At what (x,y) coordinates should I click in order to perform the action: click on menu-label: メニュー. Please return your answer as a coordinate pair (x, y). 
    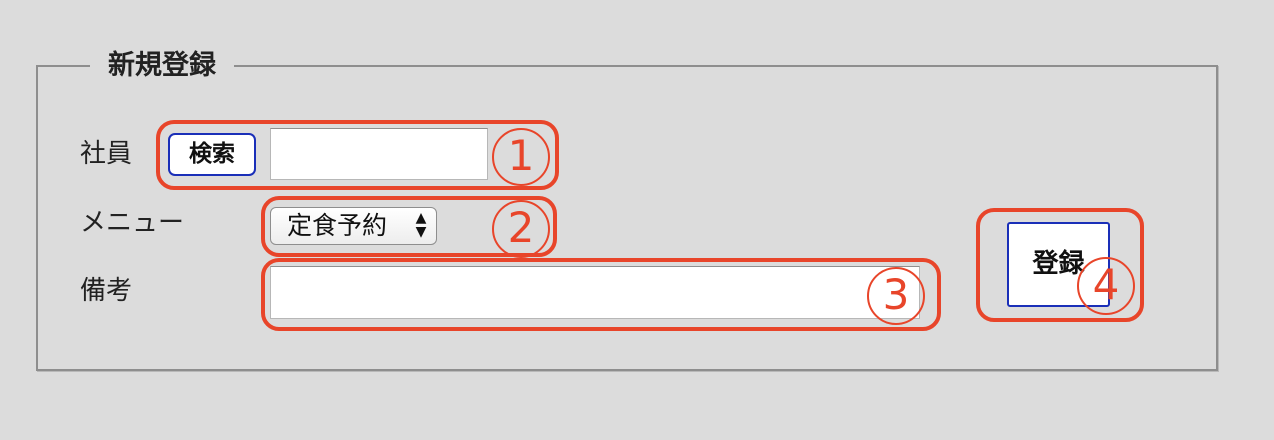
    Looking at the image, I should click on (132, 223).